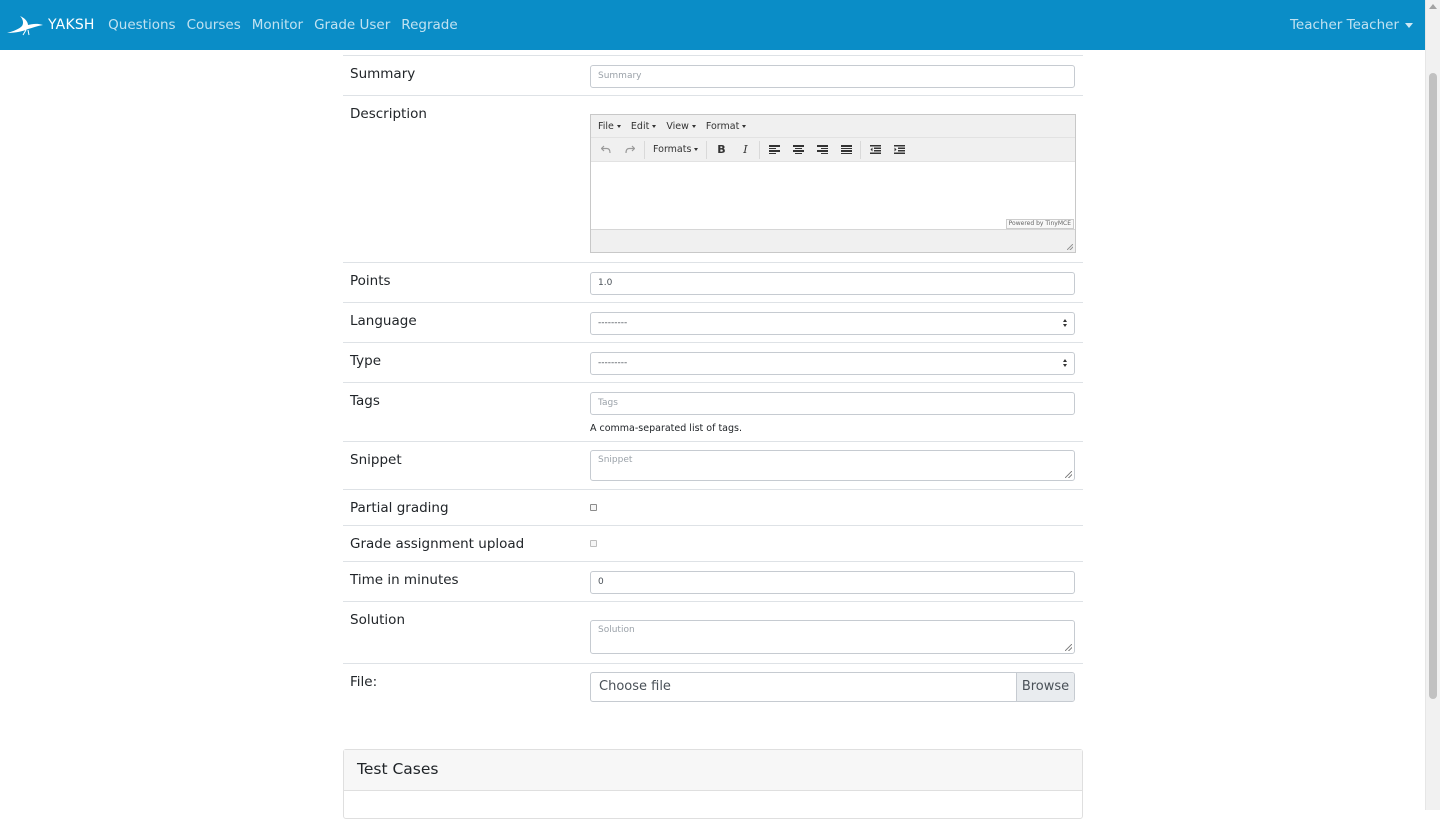  I want to click on crane-bird-icon, so click(25, 26).